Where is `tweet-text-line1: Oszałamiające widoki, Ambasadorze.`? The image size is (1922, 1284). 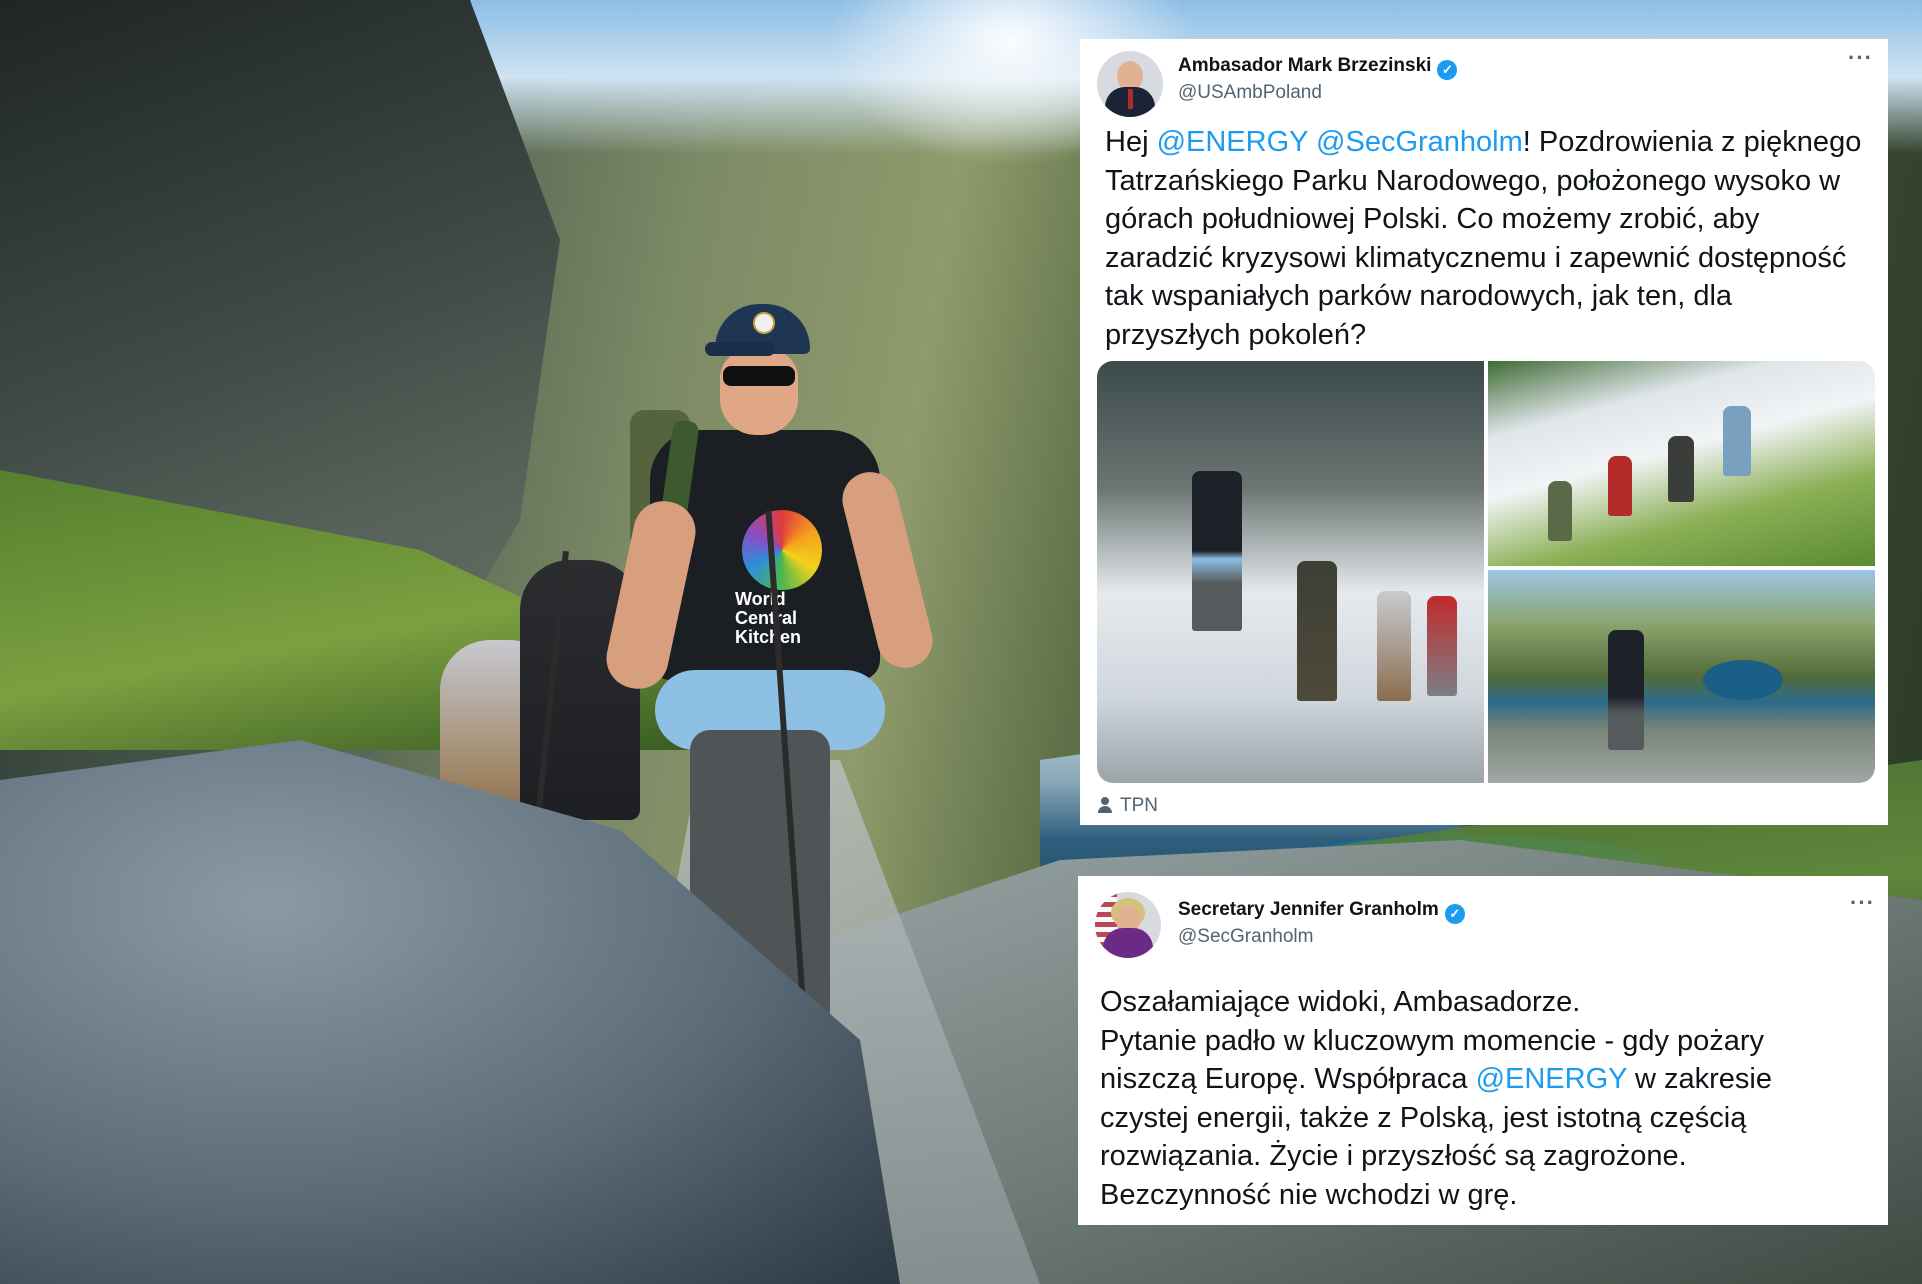 tweet-text-line1: Oszałamiające widoki, Ambasadorze. is located at coordinates (1340, 1002).